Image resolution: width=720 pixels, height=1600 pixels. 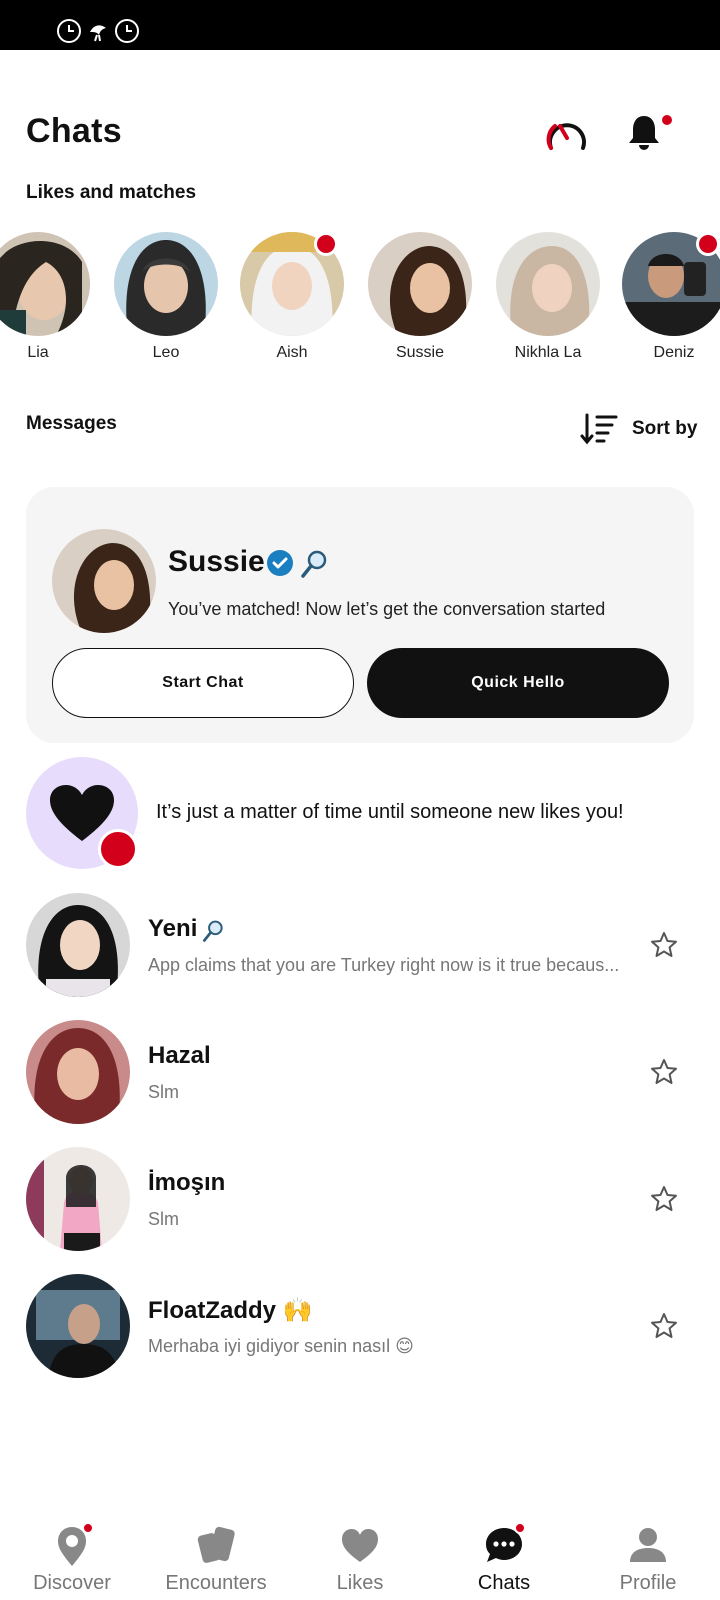 I want to click on match-item: Nikhla La, so click(x=548, y=297).